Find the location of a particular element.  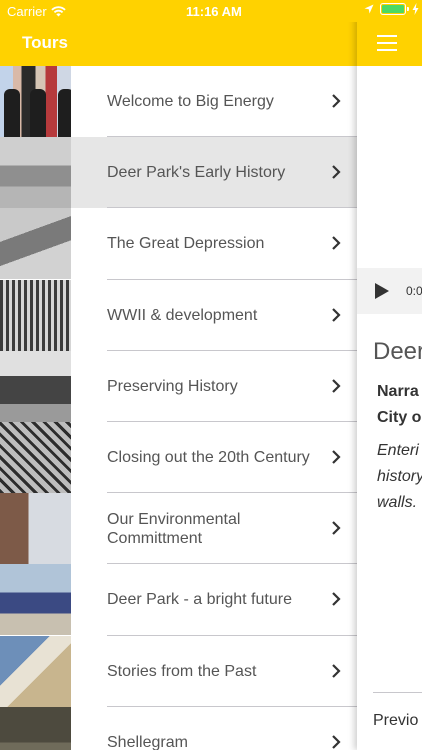

tour-item-great-depression: The Great Depression is located at coordinates (178, 244).